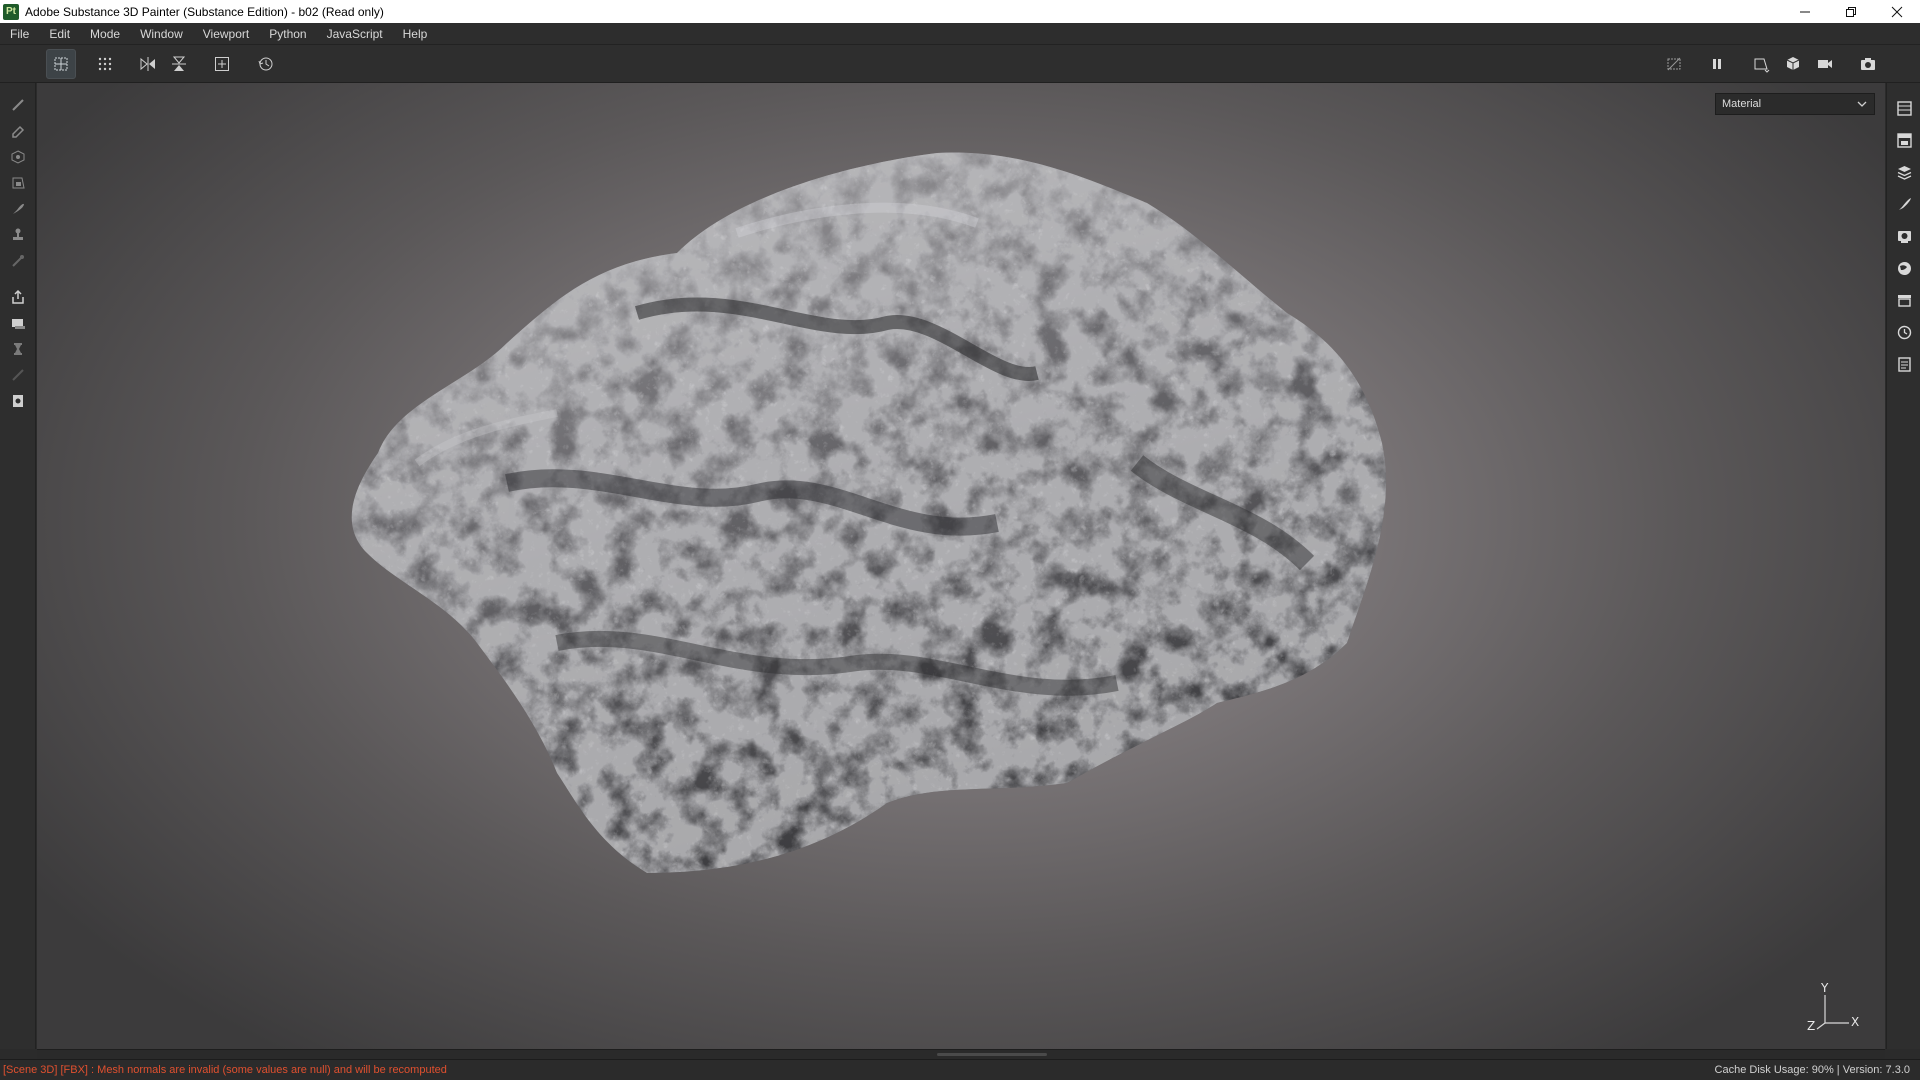 This screenshot has height=1080, width=1920. What do you see at coordinates (1862, 104) in the screenshot?
I see `chevron-down-icon` at bounding box center [1862, 104].